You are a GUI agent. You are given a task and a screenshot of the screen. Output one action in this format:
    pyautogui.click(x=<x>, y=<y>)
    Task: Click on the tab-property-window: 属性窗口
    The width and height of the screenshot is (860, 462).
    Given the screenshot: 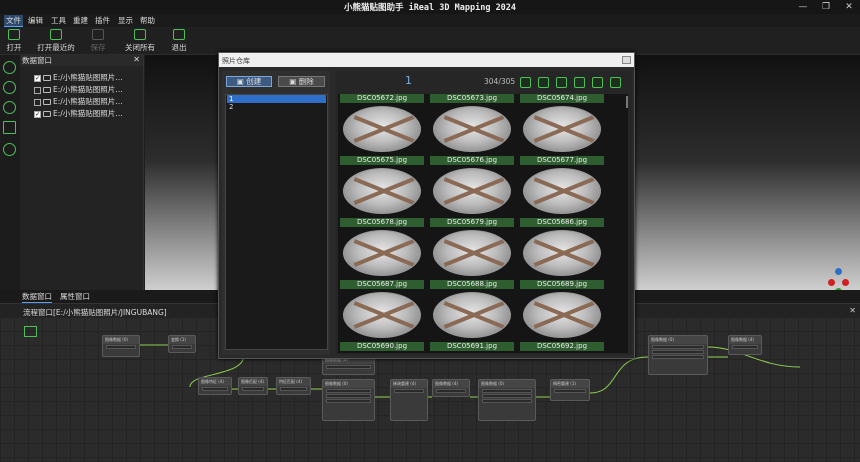 What is the action you would take?
    pyautogui.click(x=75, y=296)
    